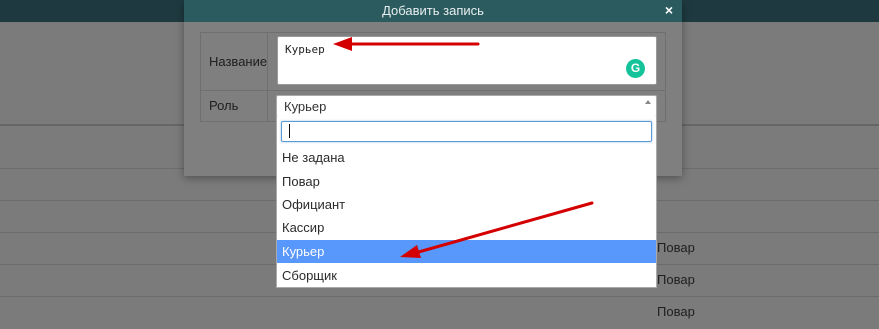  What do you see at coordinates (466, 131) in the screenshot?
I see `dropdown-search-input` at bounding box center [466, 131].